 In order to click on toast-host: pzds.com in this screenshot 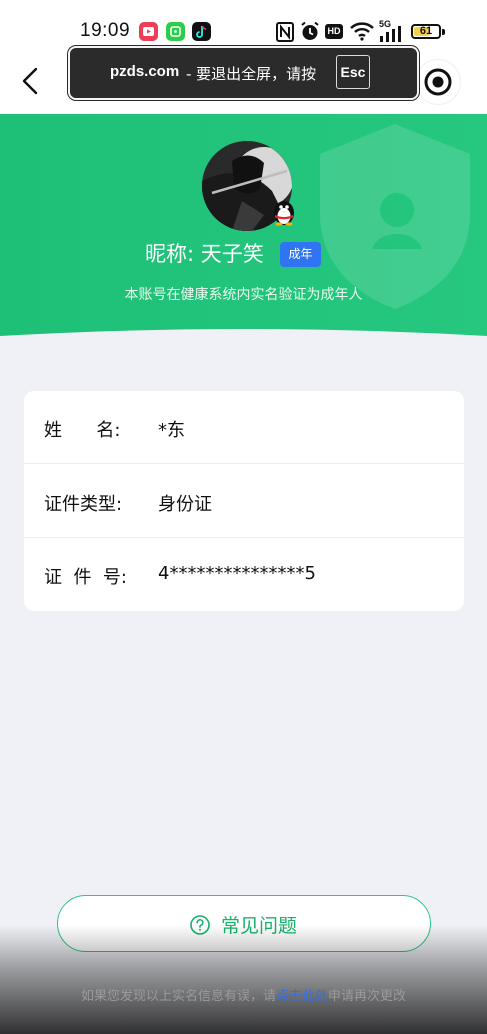, I will do `click(145, 71)`.